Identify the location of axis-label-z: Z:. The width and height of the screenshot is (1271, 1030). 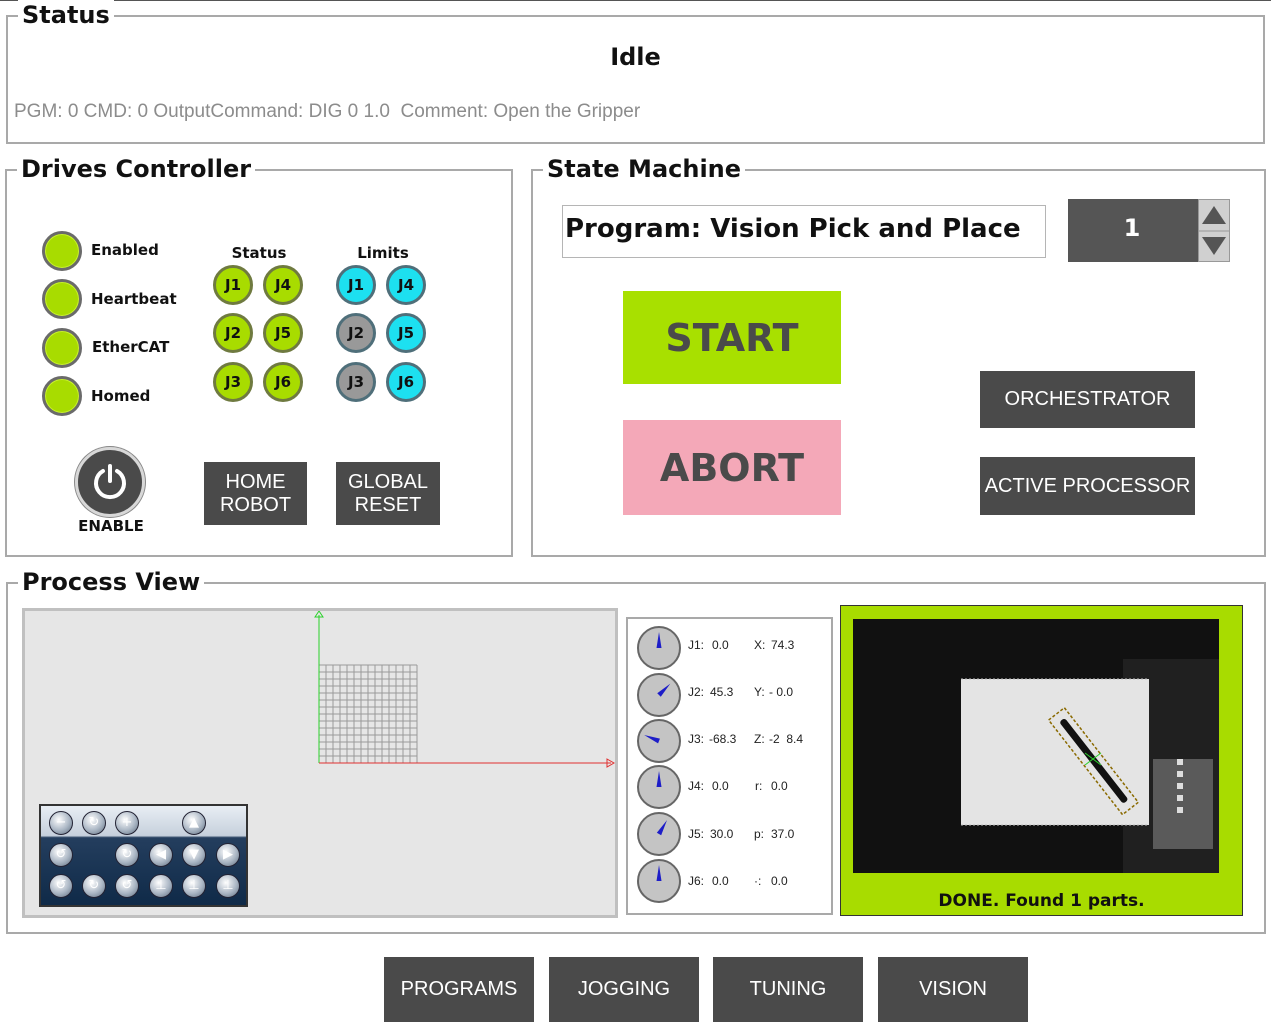
(759, 739).